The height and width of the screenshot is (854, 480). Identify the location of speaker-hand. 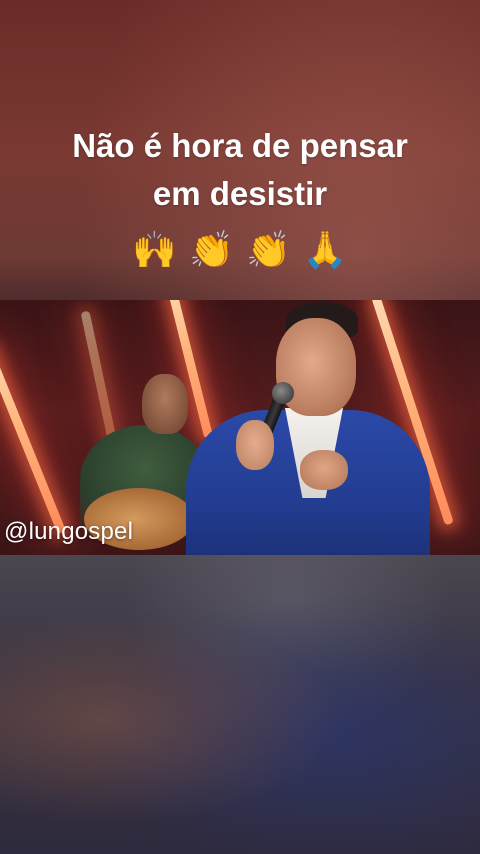
(255, 445).